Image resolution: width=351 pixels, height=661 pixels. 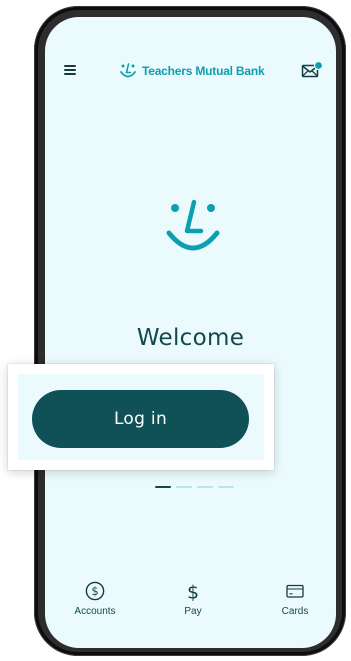 What do you see at coordinates (295, 611) in the screenshot?
I see `nav-label-cards: Cards` at bounding box center [295, 611].